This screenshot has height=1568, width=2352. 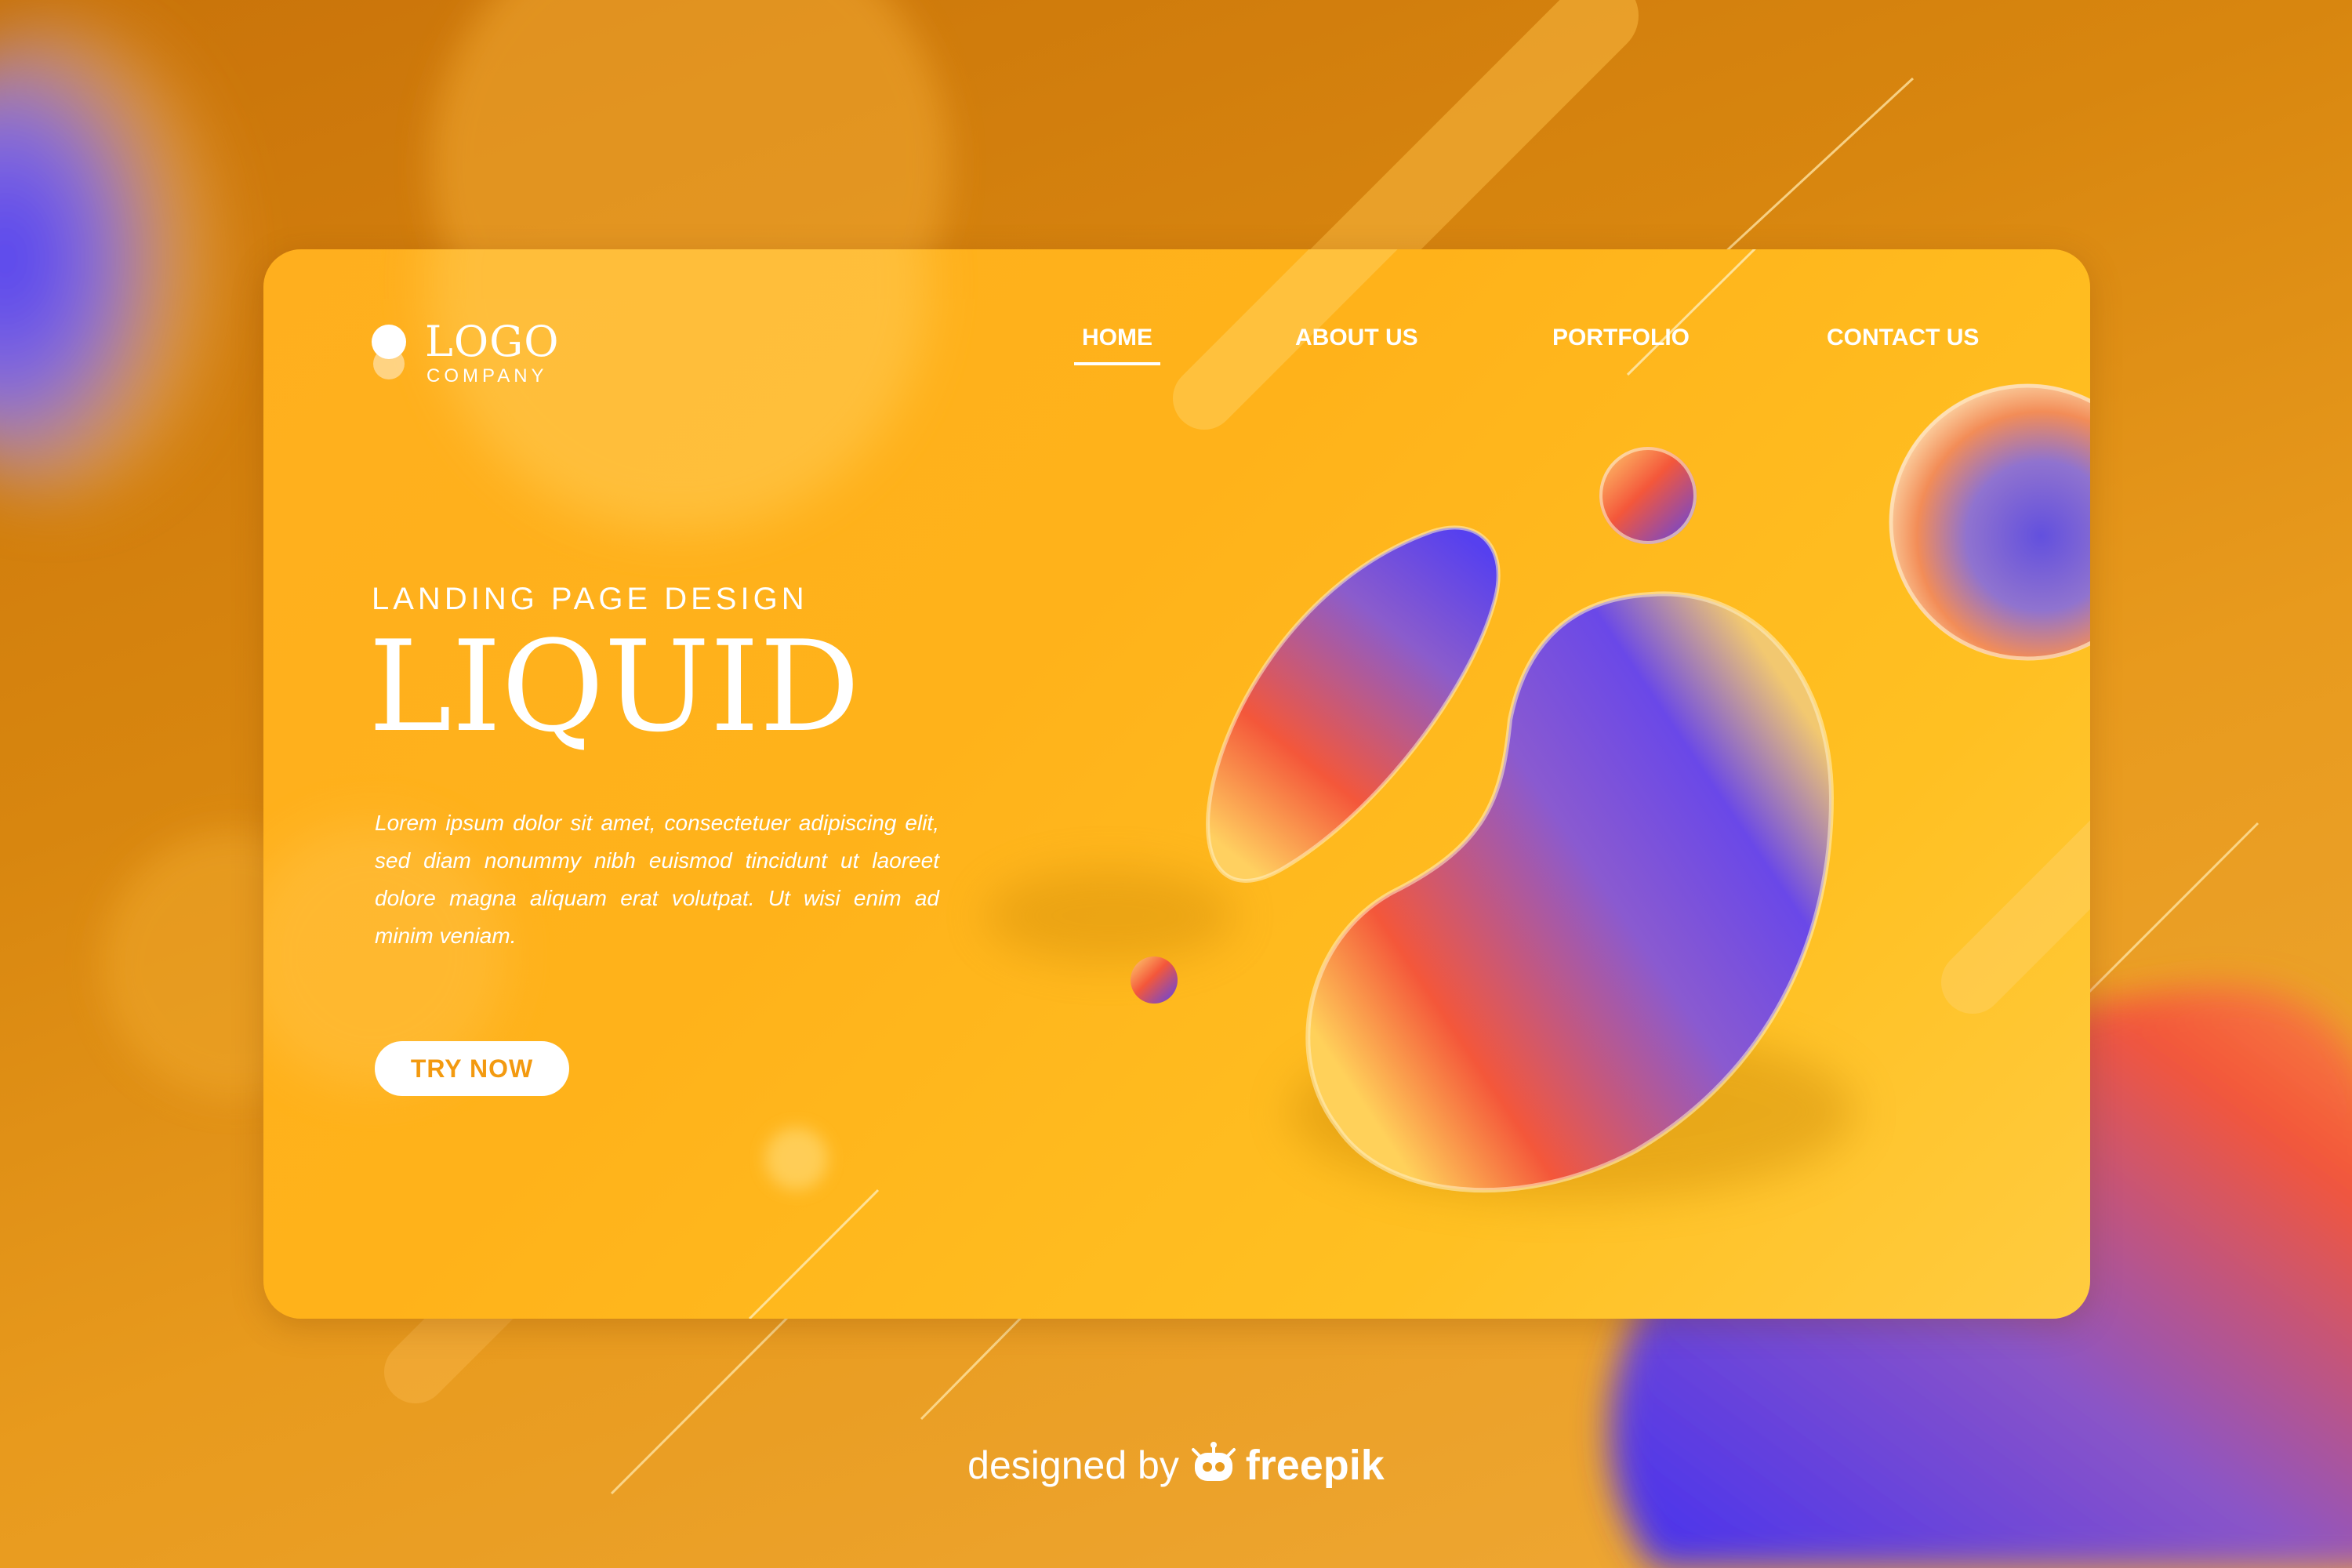 I want to click on bubble-large, so click(x=1989, y=522).